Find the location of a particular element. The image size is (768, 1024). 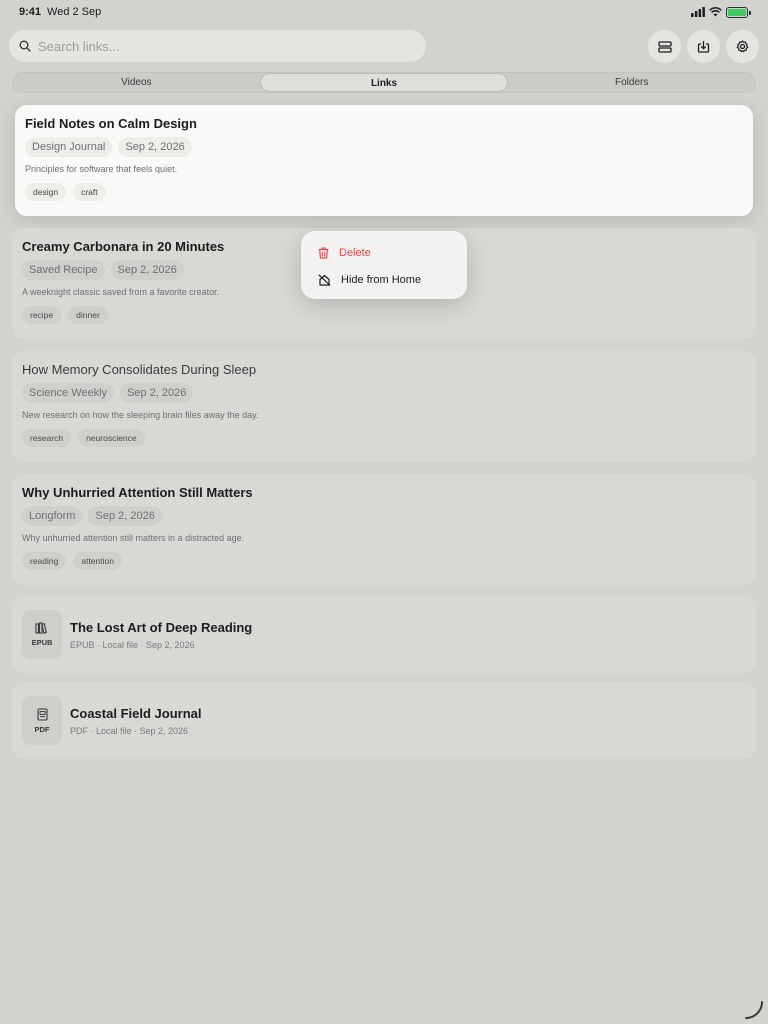

document-icon is located at coordinates (42, 714).